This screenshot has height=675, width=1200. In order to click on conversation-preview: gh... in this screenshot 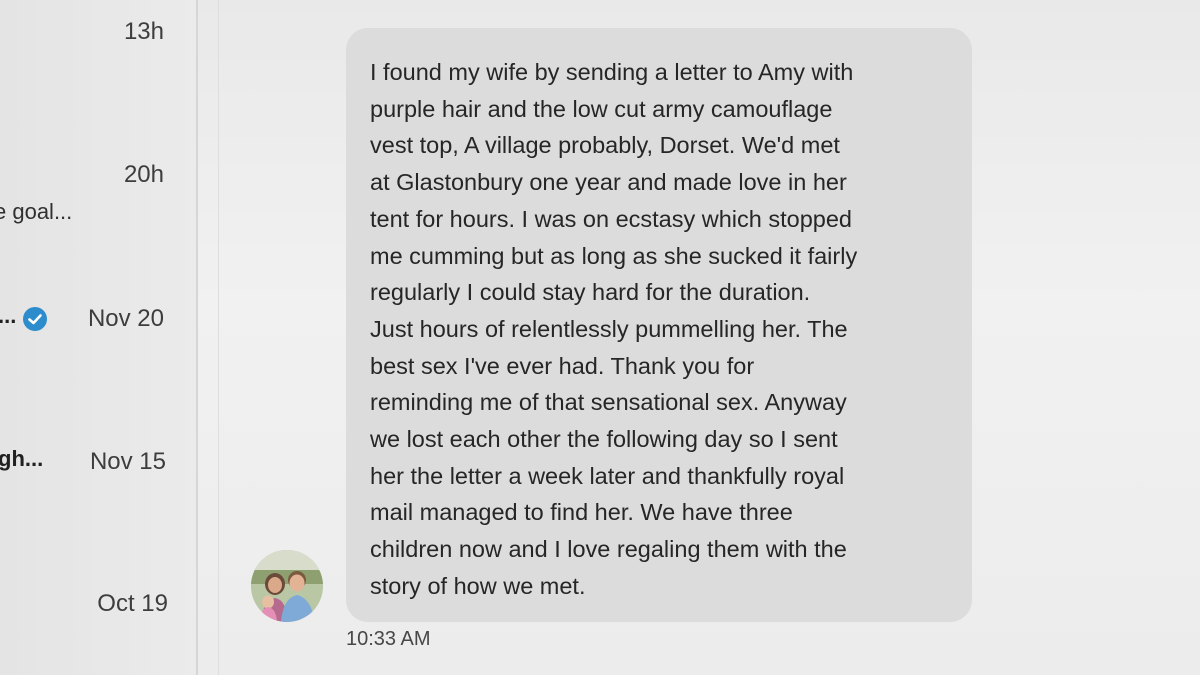, I will do `click(22, 458)`.